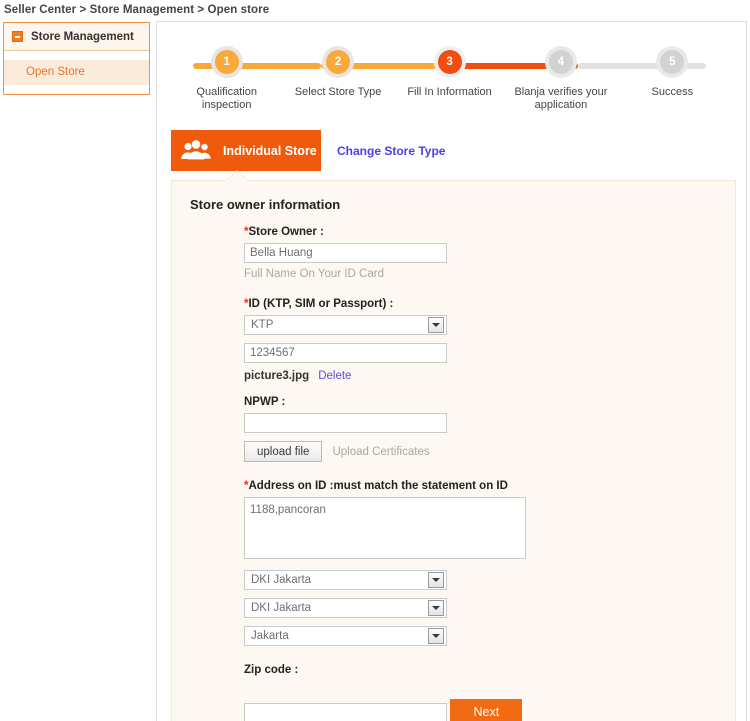 The width and height of the screenshot is (750, 721). I want to click on sidebar-title: Store Management, so click(82, 36).